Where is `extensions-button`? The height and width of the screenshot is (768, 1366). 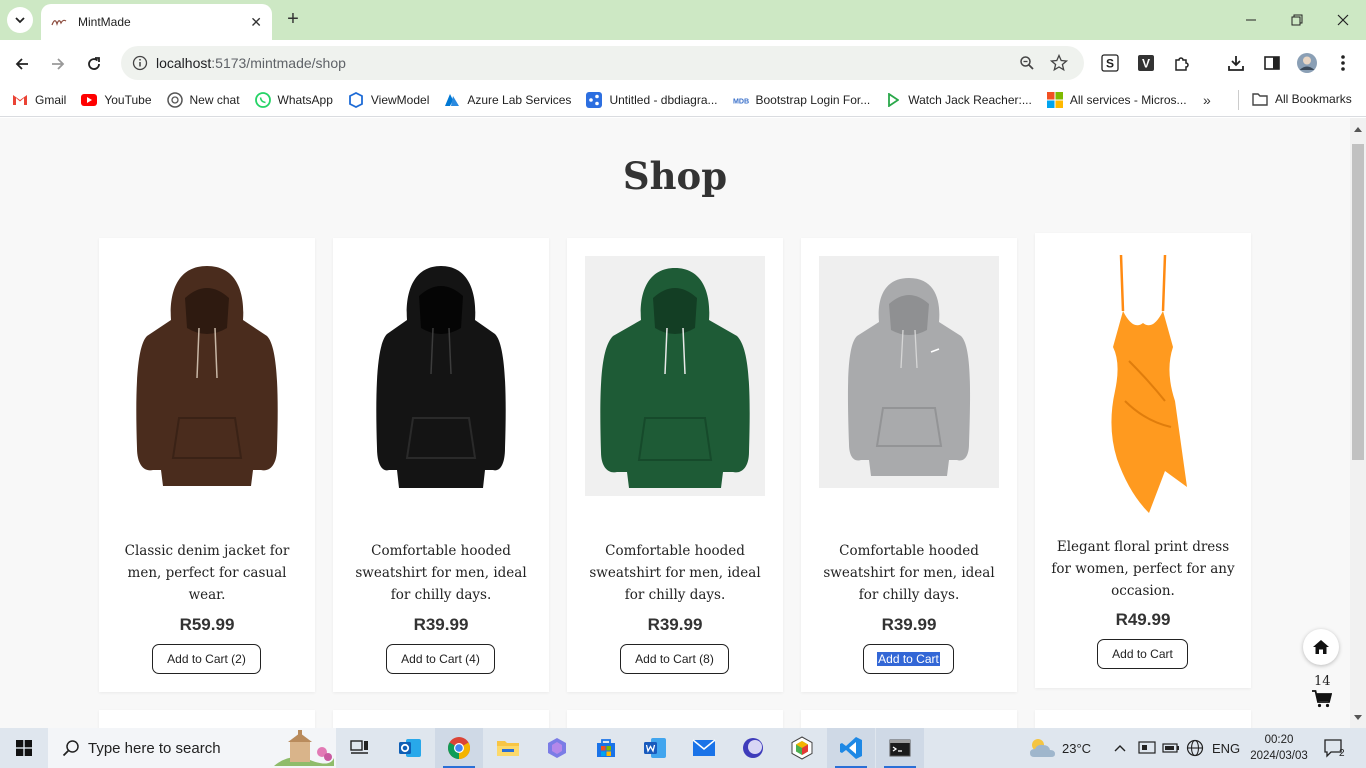 extensions-button is located at coordinates (1182, 63).